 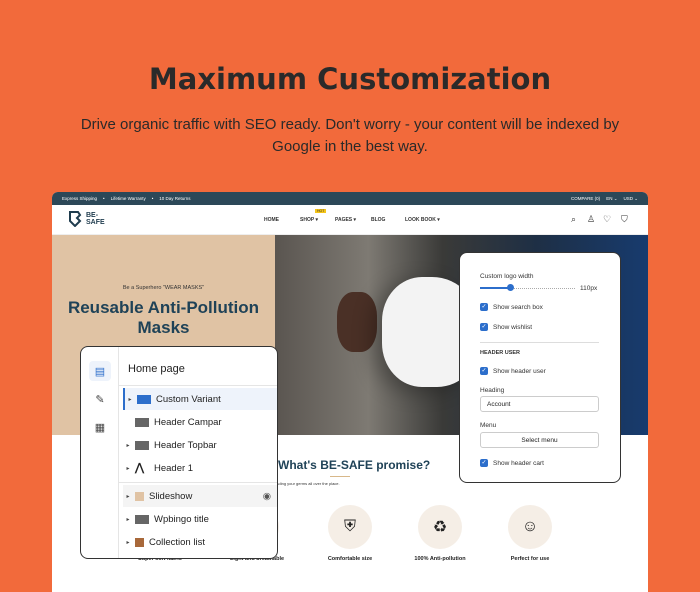 I want to click on logo-width-value: 110px, so click(x=589, y=288).